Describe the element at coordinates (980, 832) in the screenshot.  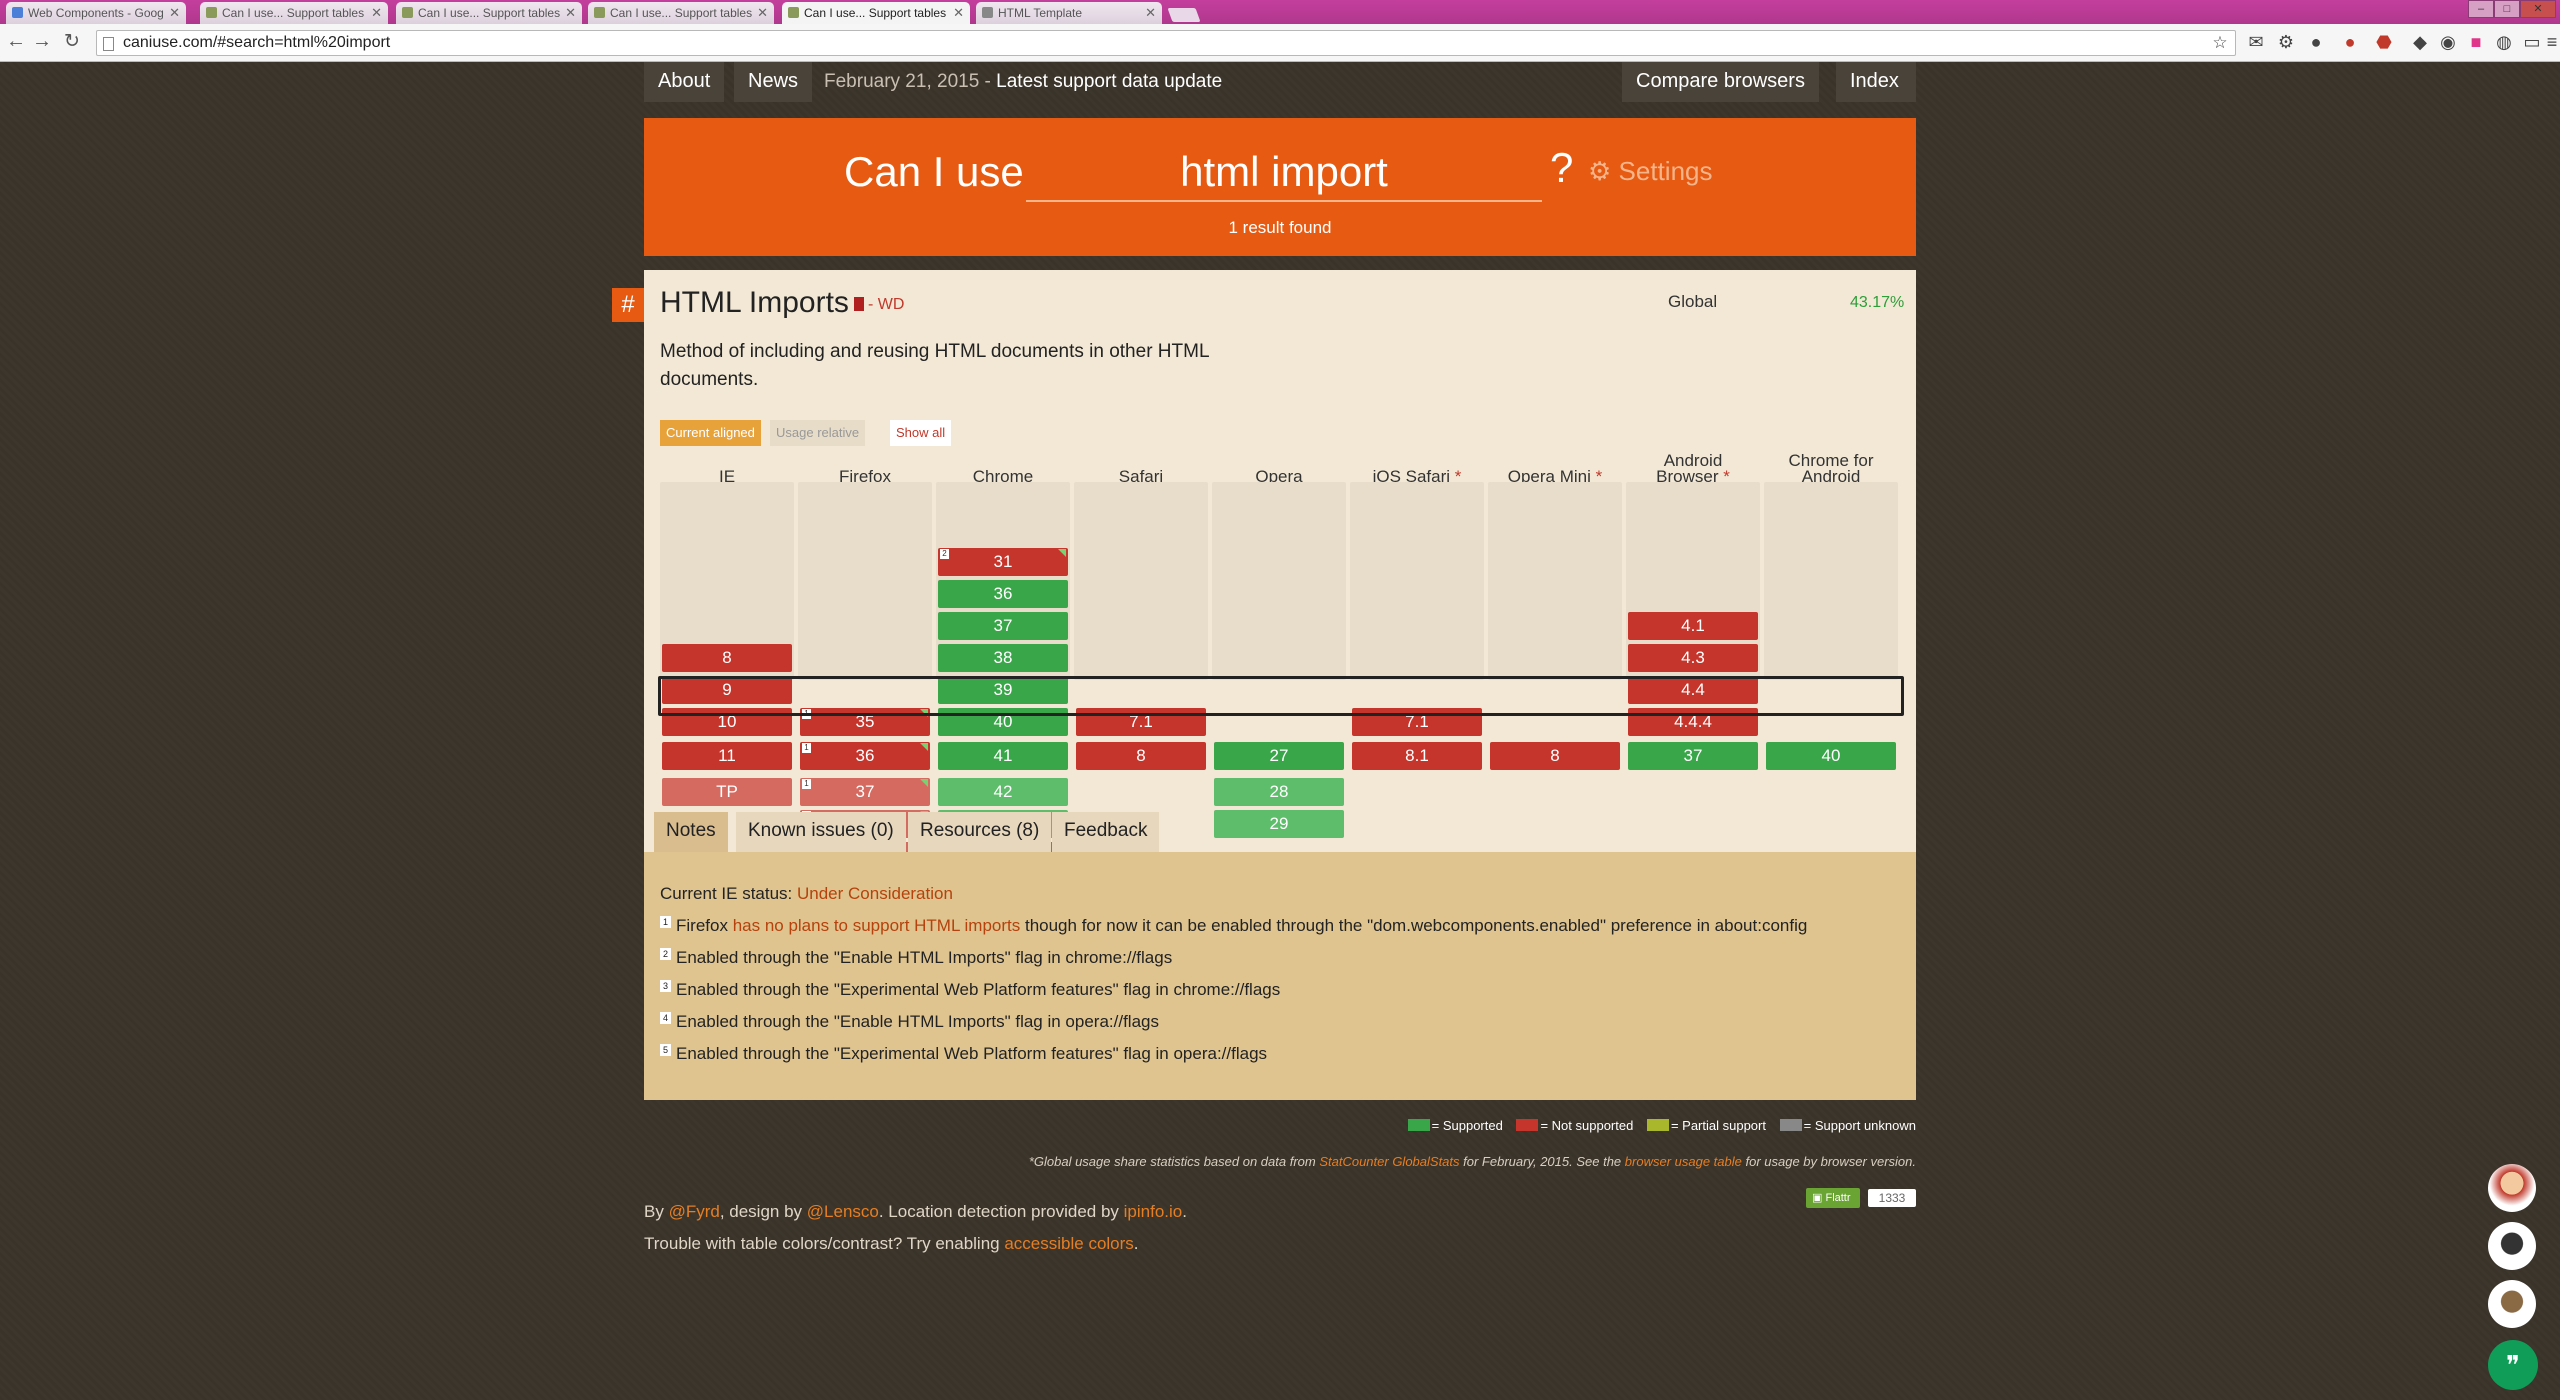
I see `tab-resources: Resources (8)` at that location.